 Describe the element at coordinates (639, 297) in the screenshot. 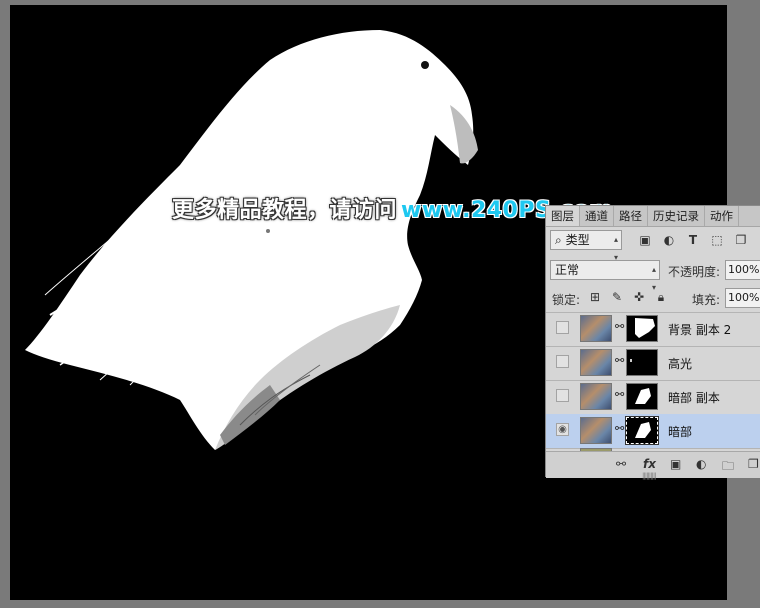

I see `lock-position-icon: ✜` at that location.